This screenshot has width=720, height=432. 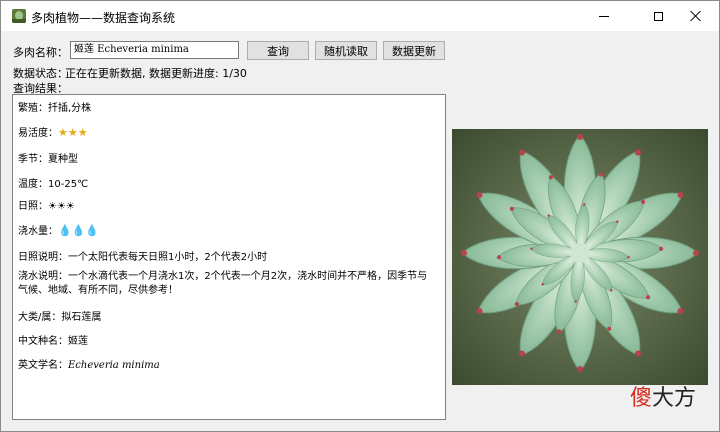 What do you see at coordinates (156, 73) in the screenshot?
I see `status-value: 正在在更新数据, 数据更新进度: 1/30` at bounding box center [156, 73].